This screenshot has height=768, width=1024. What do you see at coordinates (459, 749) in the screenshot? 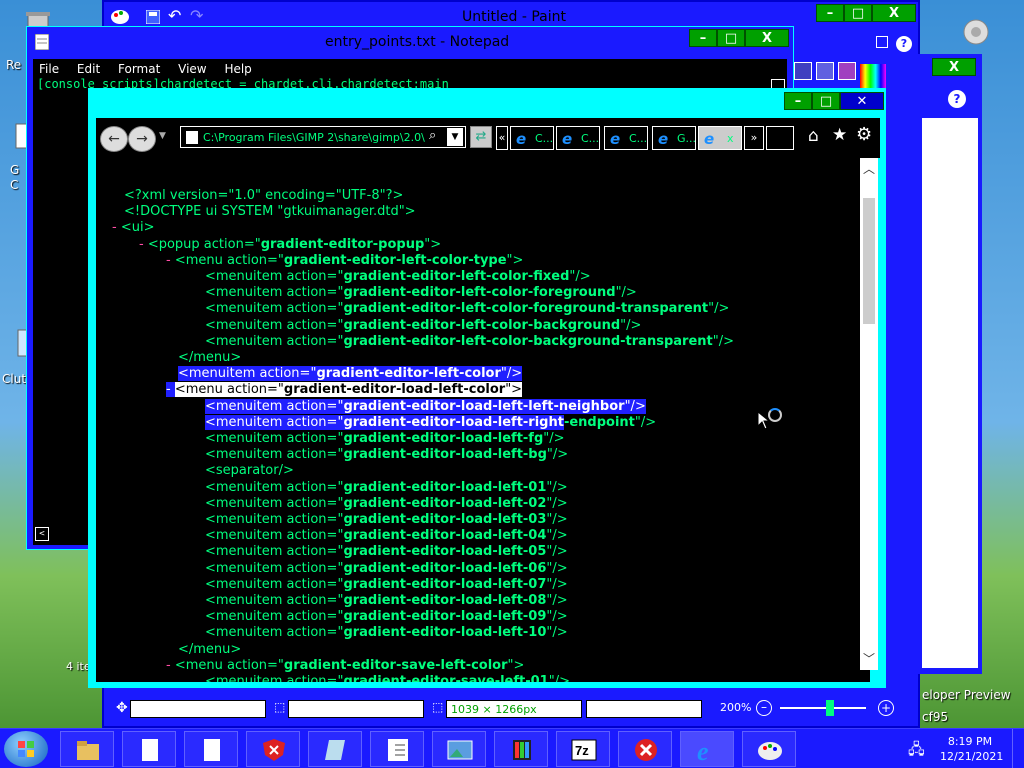
I see `taskbar-photo` at bounding box center [459, 749].